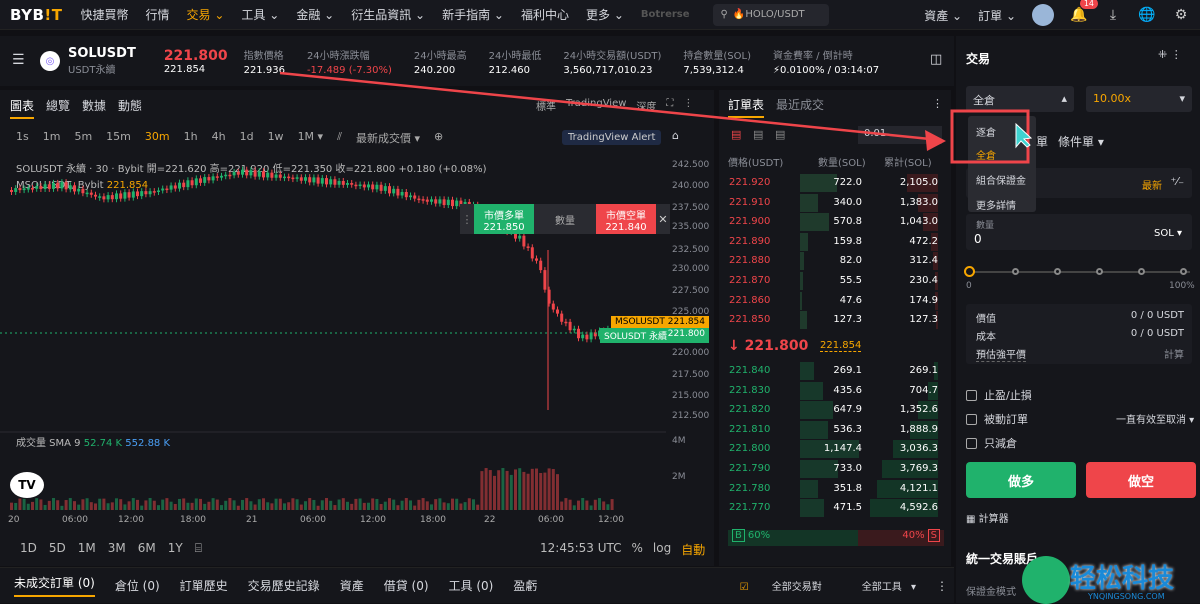  What do you see at coordinates (352, 585) in the screenshot?
I see `tab-assets: 資產` at bounding box center [352, 585].